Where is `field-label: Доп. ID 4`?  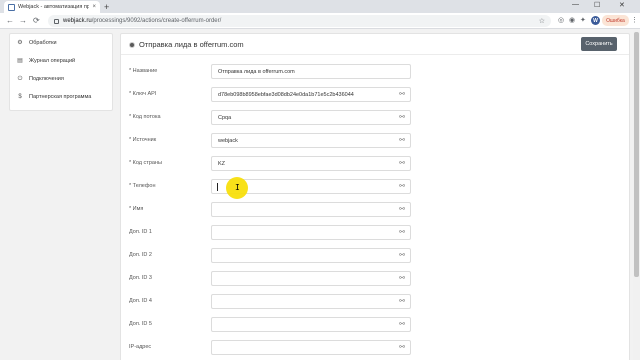
field-label: Доп. ID 4 is located at coordinates (140, 301).